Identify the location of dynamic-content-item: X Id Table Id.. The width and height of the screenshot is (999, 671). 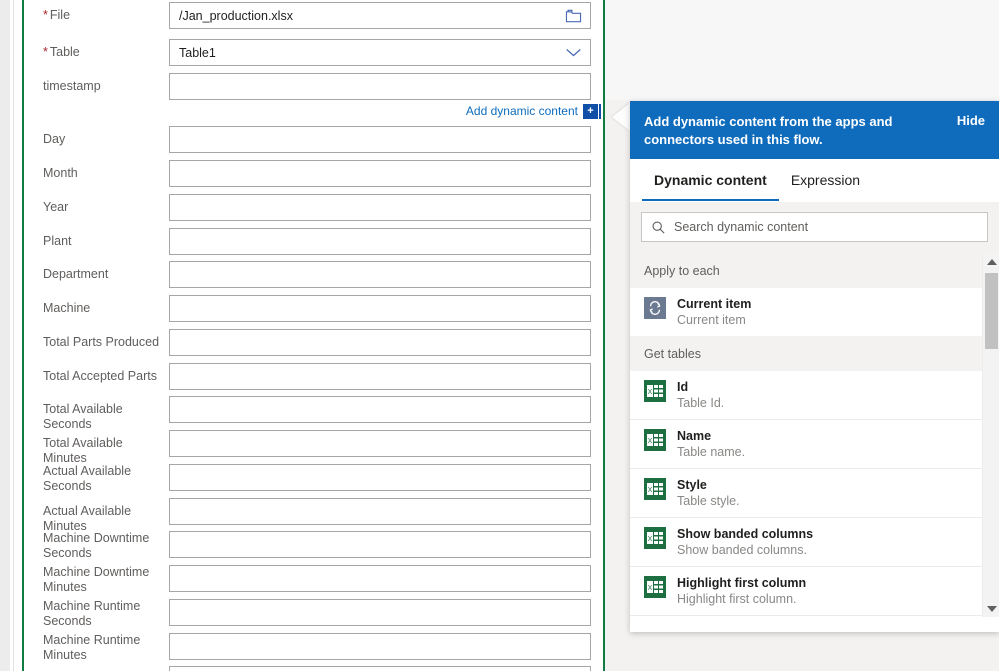
(806, 395).